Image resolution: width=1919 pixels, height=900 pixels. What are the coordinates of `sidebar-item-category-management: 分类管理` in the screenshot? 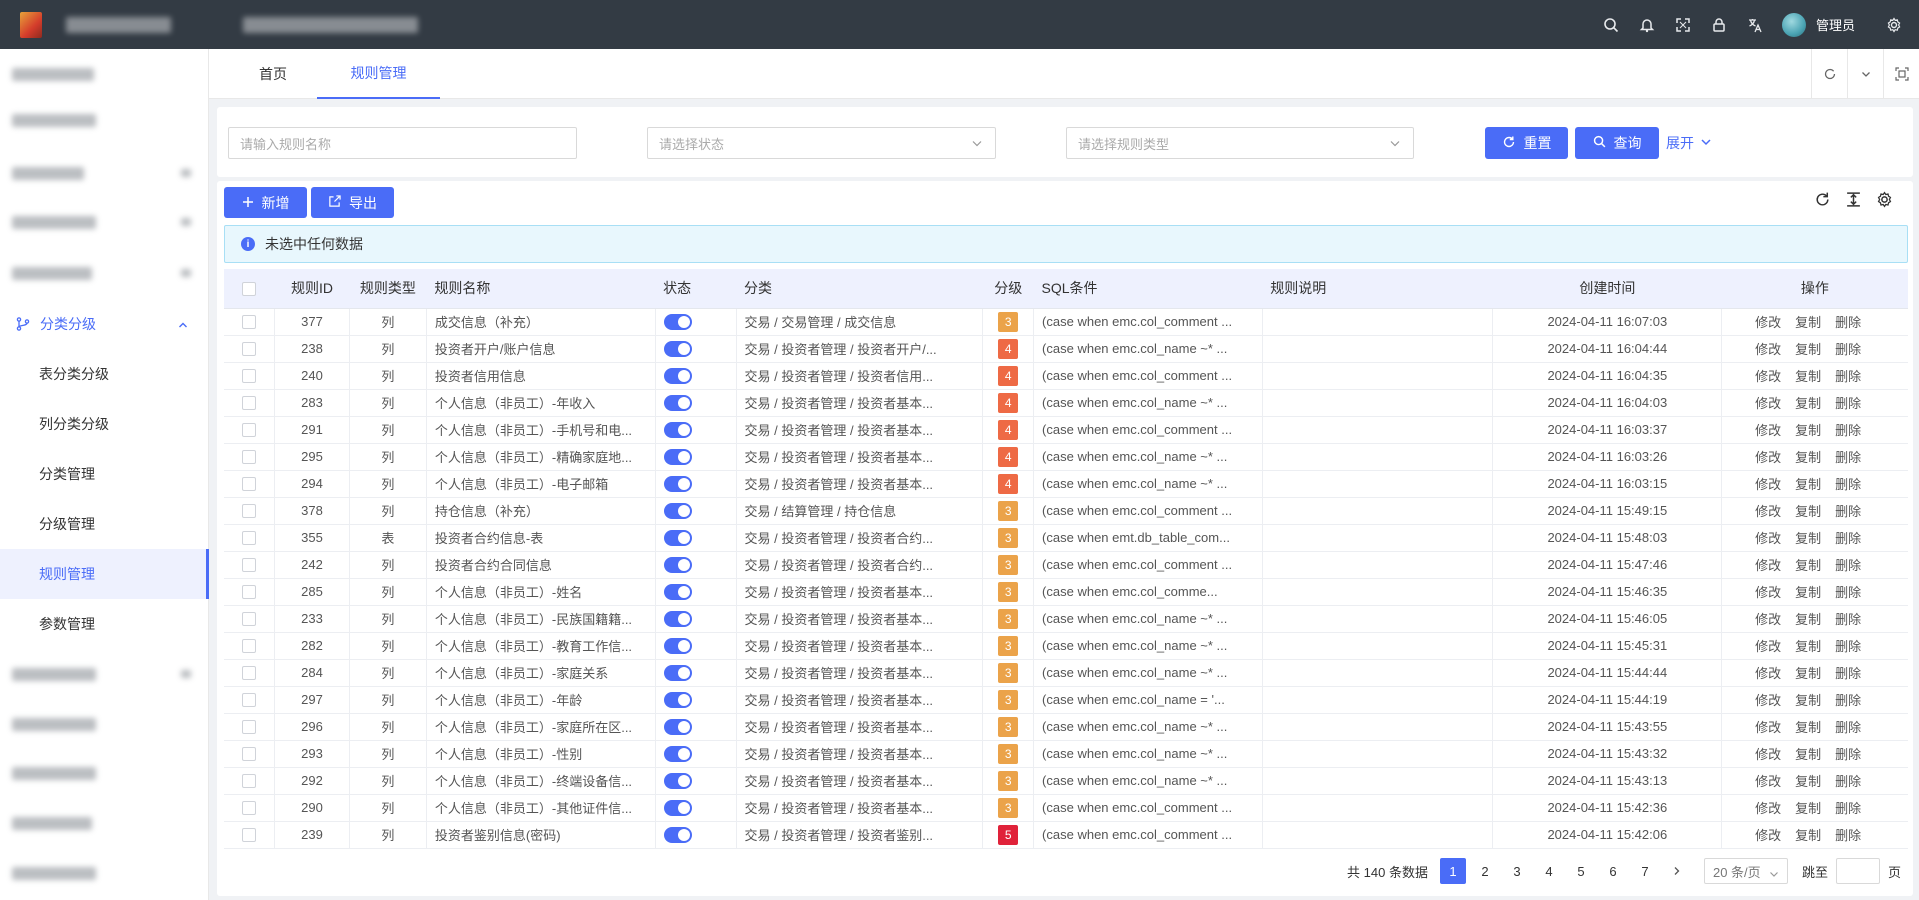 It's located at (104, 474).